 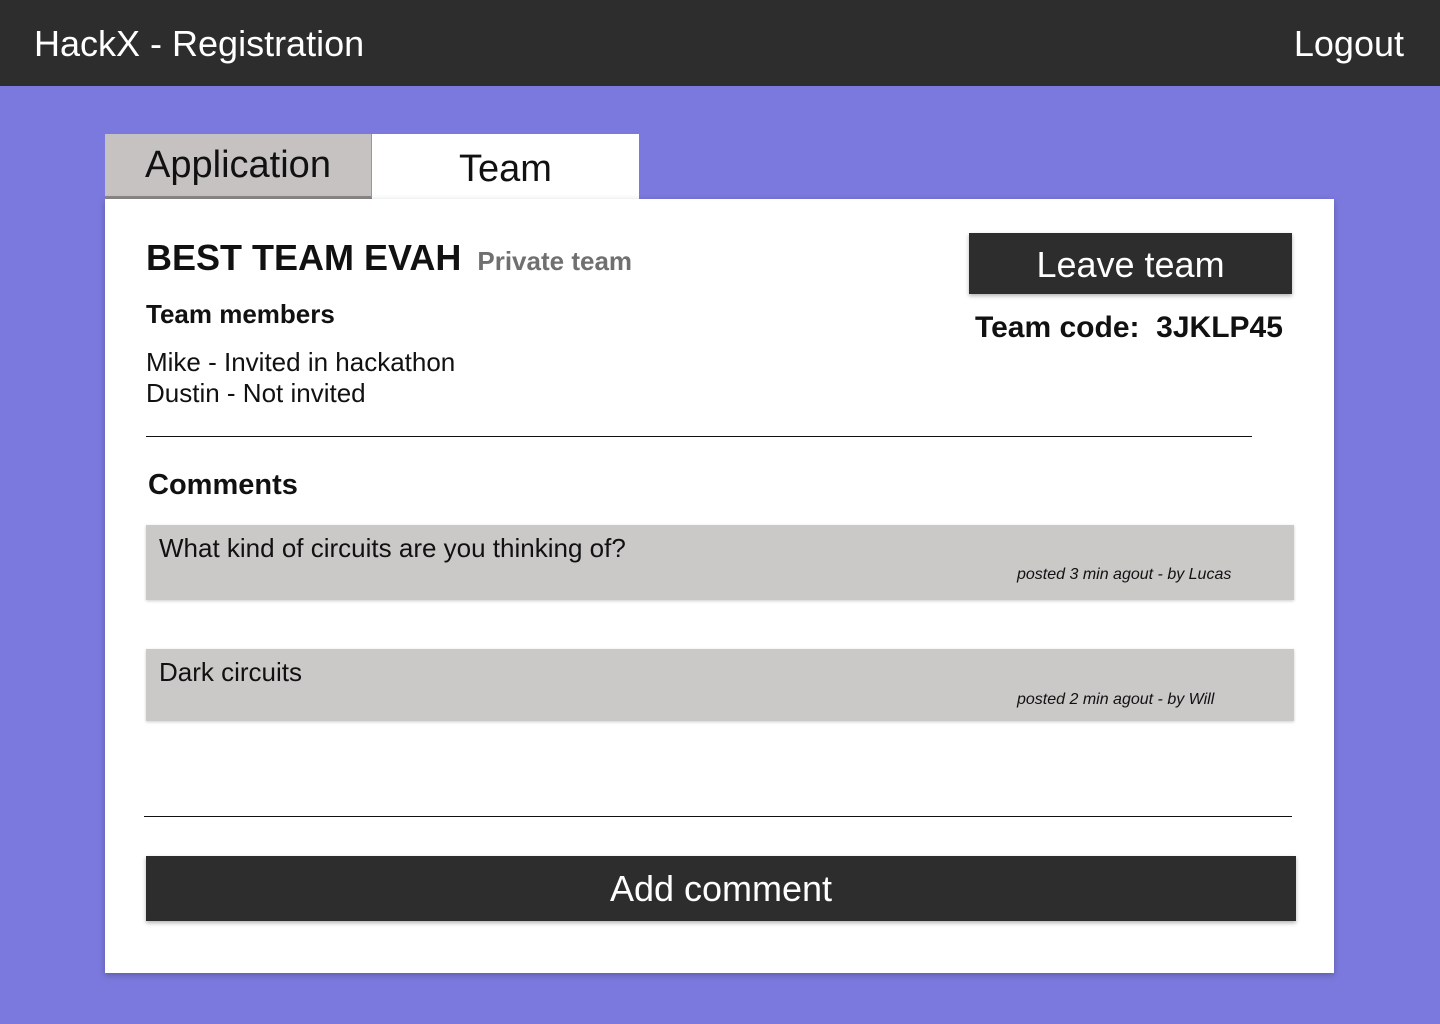 What do you see at coordinates (555, 261) in the screenshot?
I see `team-privacy-label: Private team` at bounding box center [555, 261].